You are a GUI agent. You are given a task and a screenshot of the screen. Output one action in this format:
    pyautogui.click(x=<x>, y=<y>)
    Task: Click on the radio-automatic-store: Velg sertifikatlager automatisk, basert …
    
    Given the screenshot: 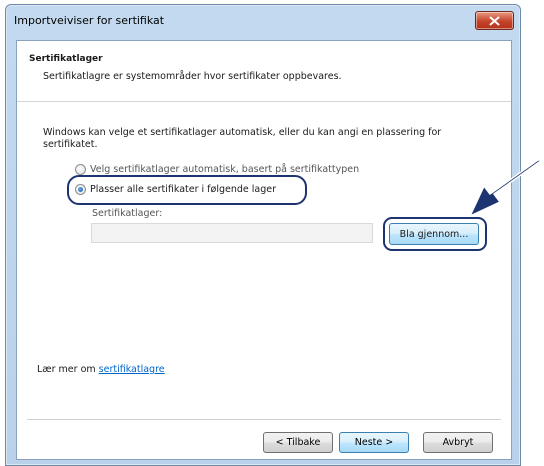 What is the action you would take?
    pyautogui.click(x=217, y=169)
    